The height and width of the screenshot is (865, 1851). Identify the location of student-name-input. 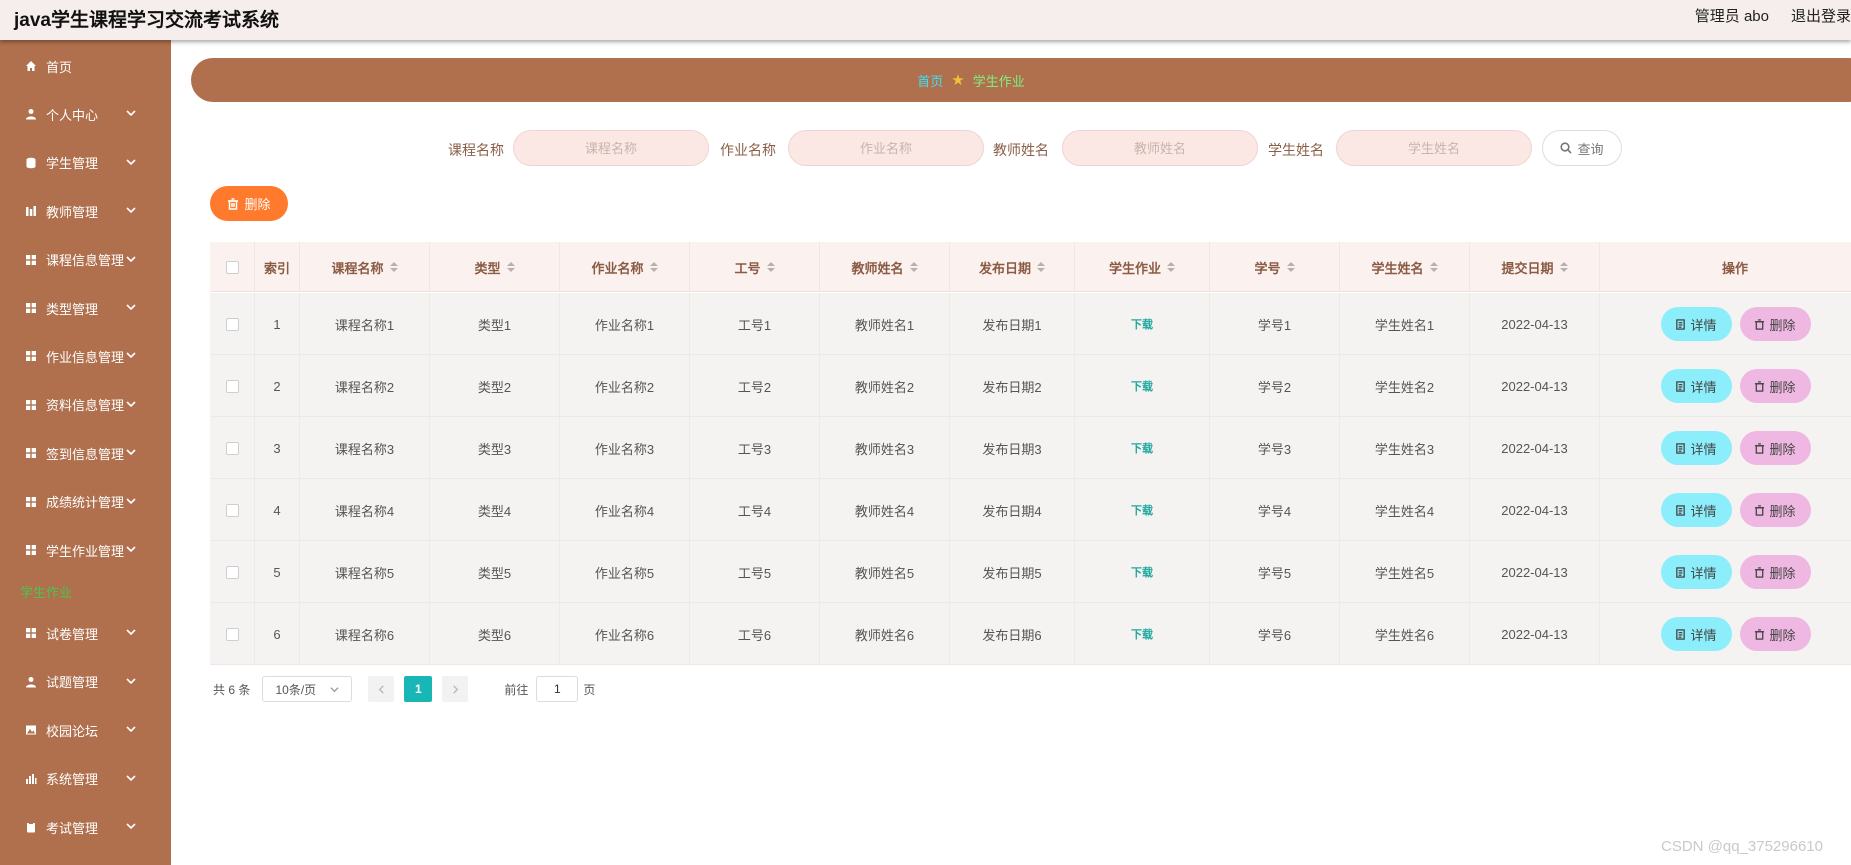
(1434, 148).